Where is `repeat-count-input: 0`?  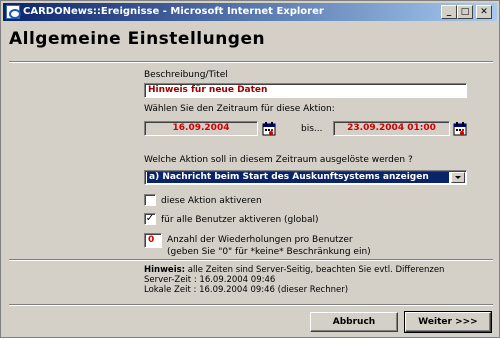 repeat-count-input: 0 is located at coordinates (153, 240).